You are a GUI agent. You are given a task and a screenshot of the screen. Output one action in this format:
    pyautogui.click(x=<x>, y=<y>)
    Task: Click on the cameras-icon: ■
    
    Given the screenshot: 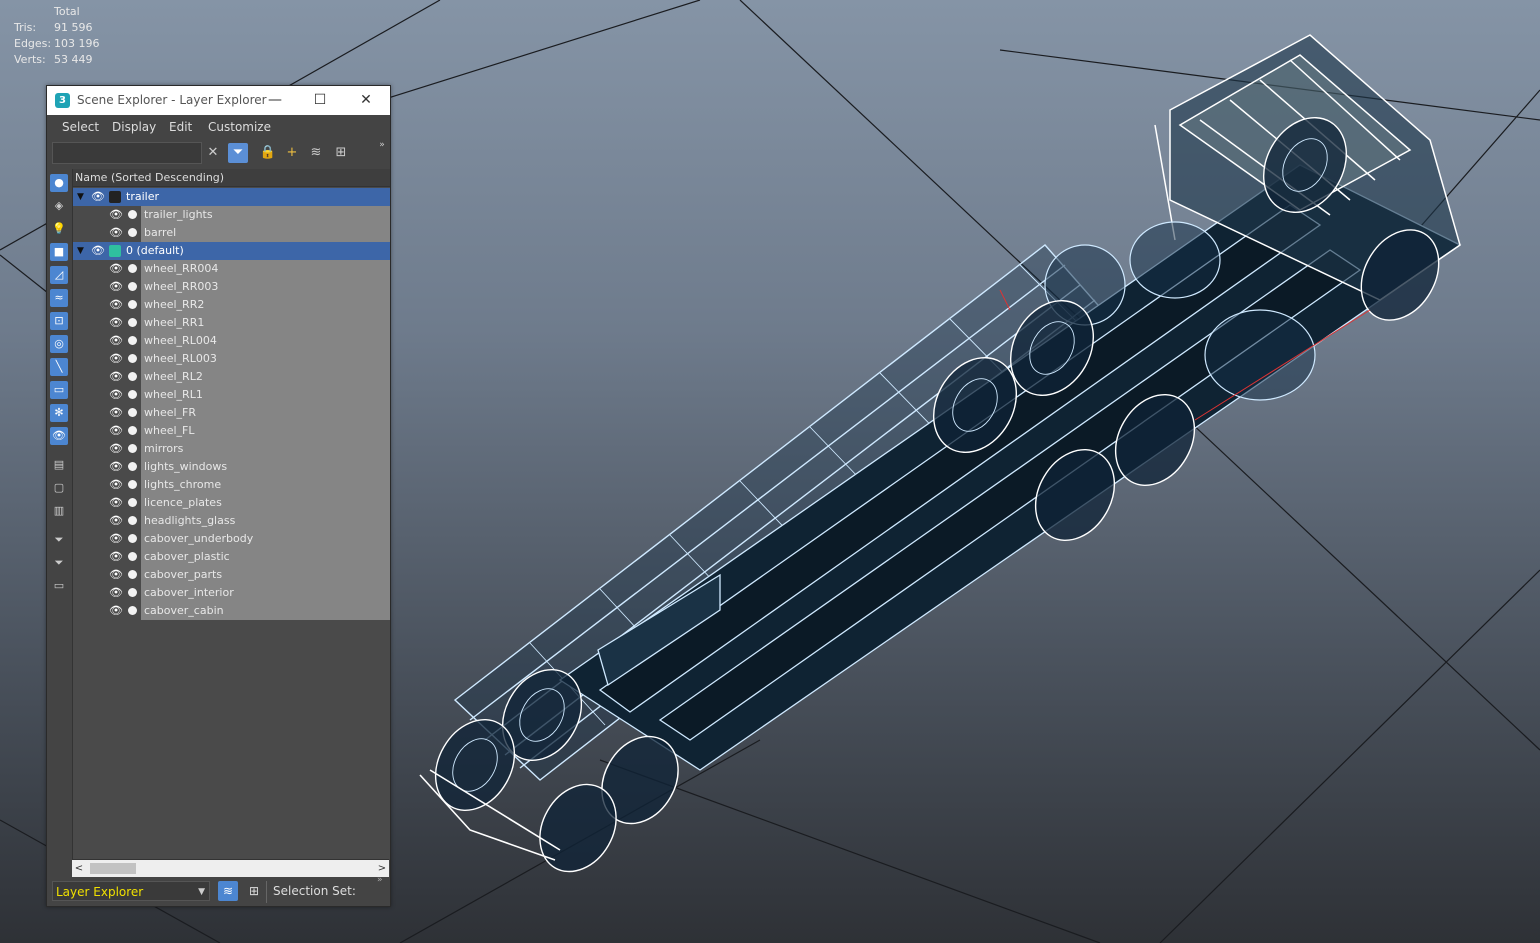 What is the action you would take?
    pyautogui.click(x=59, y=252)
    